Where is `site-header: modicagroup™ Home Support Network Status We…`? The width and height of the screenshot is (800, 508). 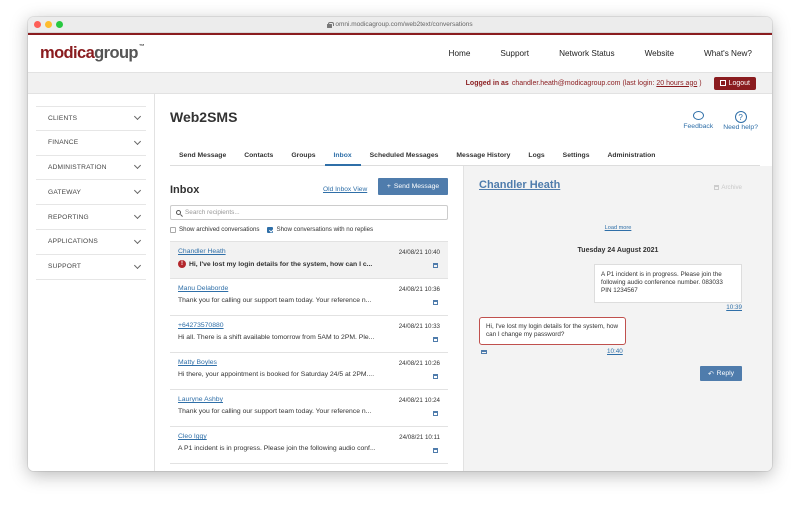 site-header: modicagroup™ Home Support Network Status We… is located at coordinates (400, 53).